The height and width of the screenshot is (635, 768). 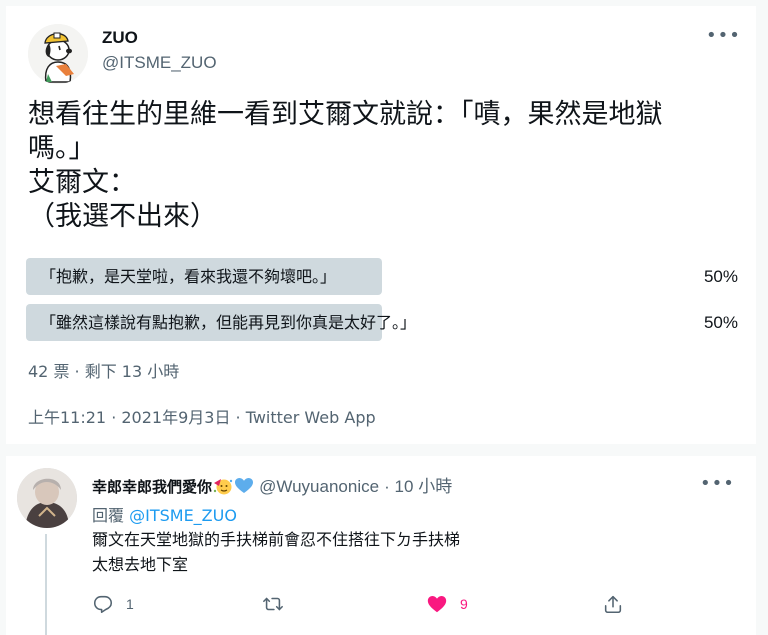 I want to click on poll-meta: 42 票 · 剩下 13 小時, so click(x=104, y=371).